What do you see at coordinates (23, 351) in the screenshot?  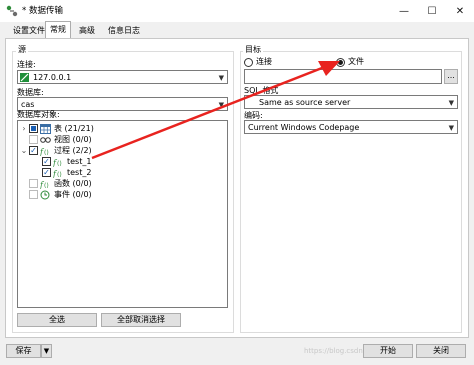 I see `save-button: 保存` at bounding box center [23, 351].